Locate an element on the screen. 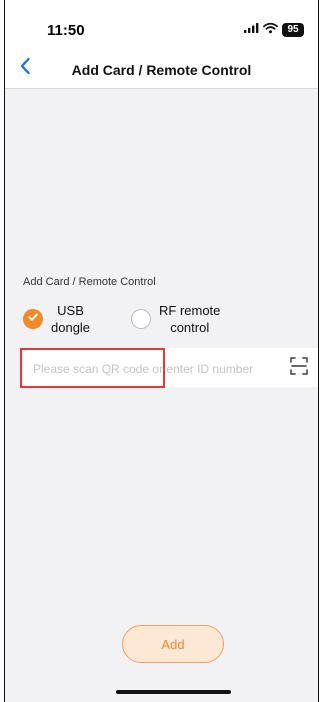  status-bar: 11:50 95 is located at coordinates (161, 24).